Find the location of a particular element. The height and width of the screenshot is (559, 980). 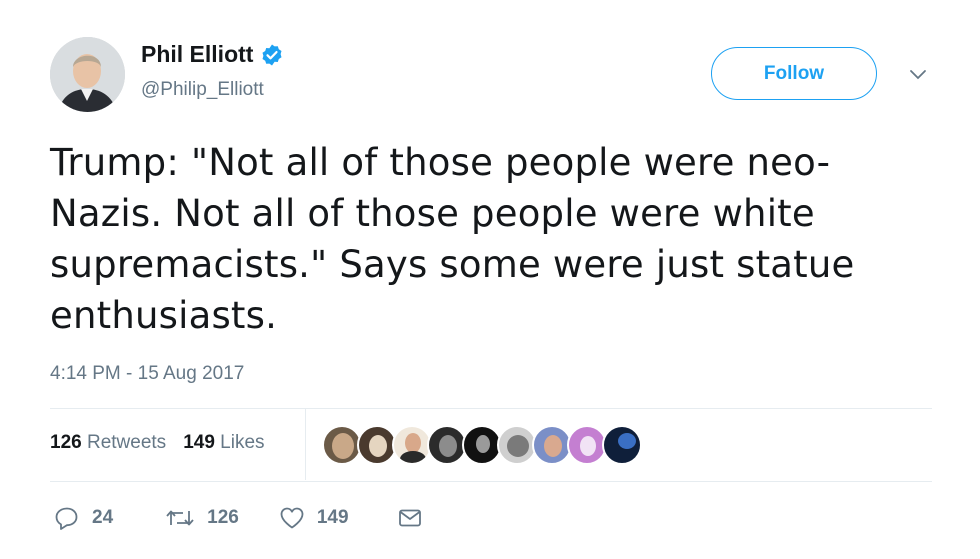

retweets-label: Retweets is located at coordinates (126, 442).